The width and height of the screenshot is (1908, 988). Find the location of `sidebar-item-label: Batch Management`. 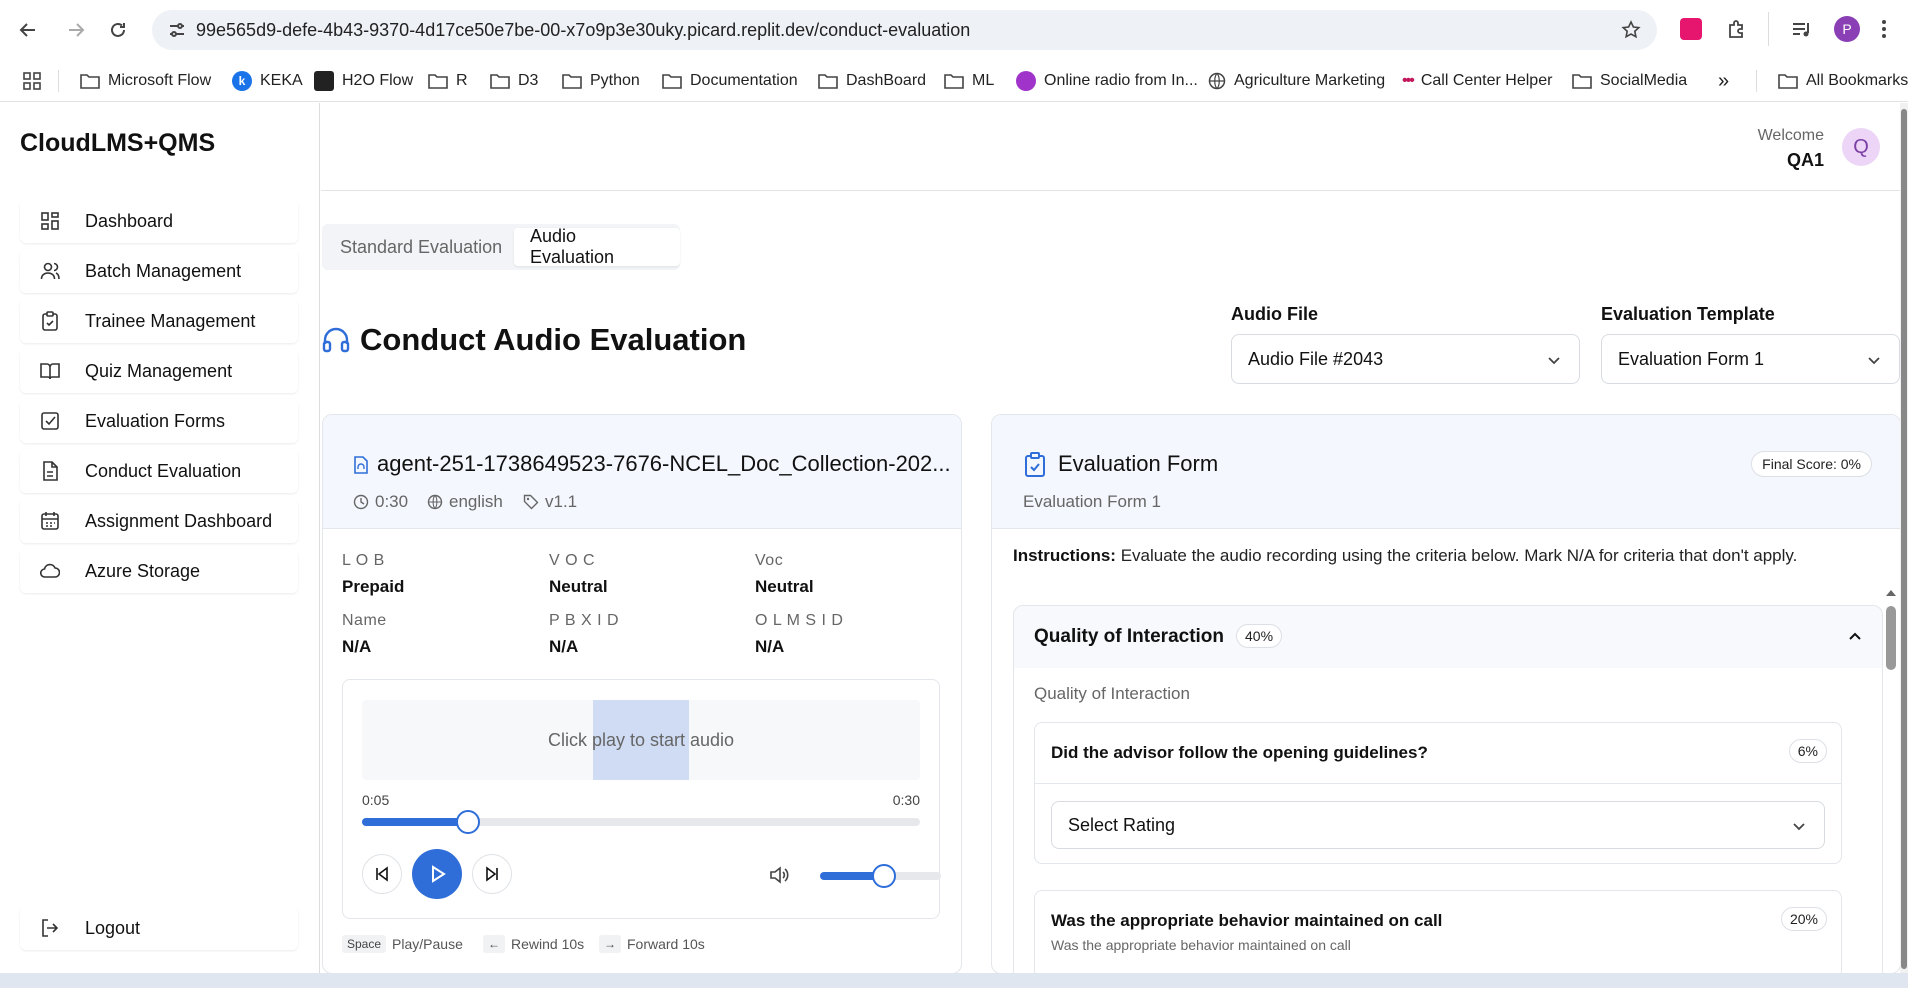

sidebar-item-label: Batch Management is located at coordinates (163, 270).